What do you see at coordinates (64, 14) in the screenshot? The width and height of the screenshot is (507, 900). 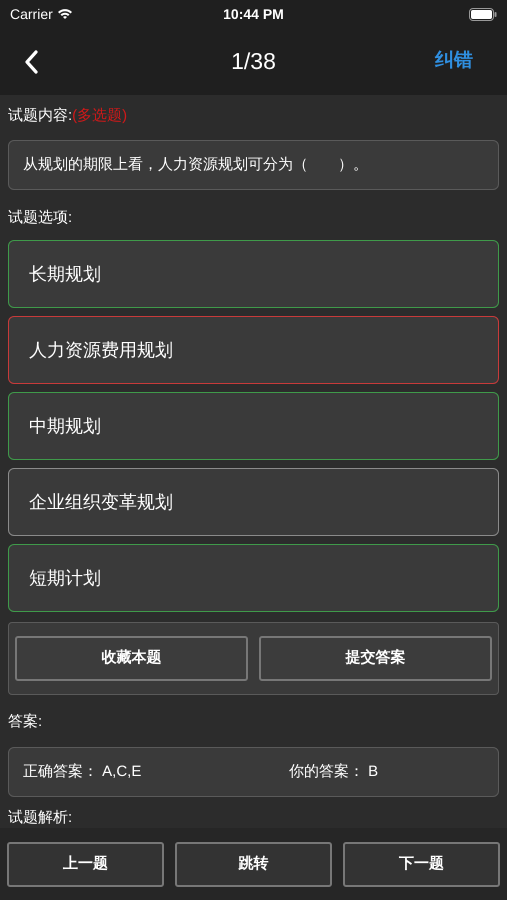 I see `wifi-icon` at bounding box center [64, 14].